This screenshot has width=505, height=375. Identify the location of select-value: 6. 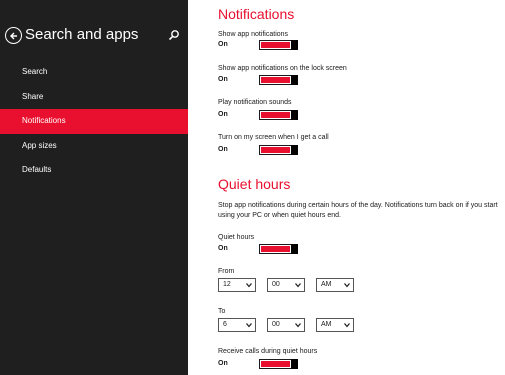
(225, 324).